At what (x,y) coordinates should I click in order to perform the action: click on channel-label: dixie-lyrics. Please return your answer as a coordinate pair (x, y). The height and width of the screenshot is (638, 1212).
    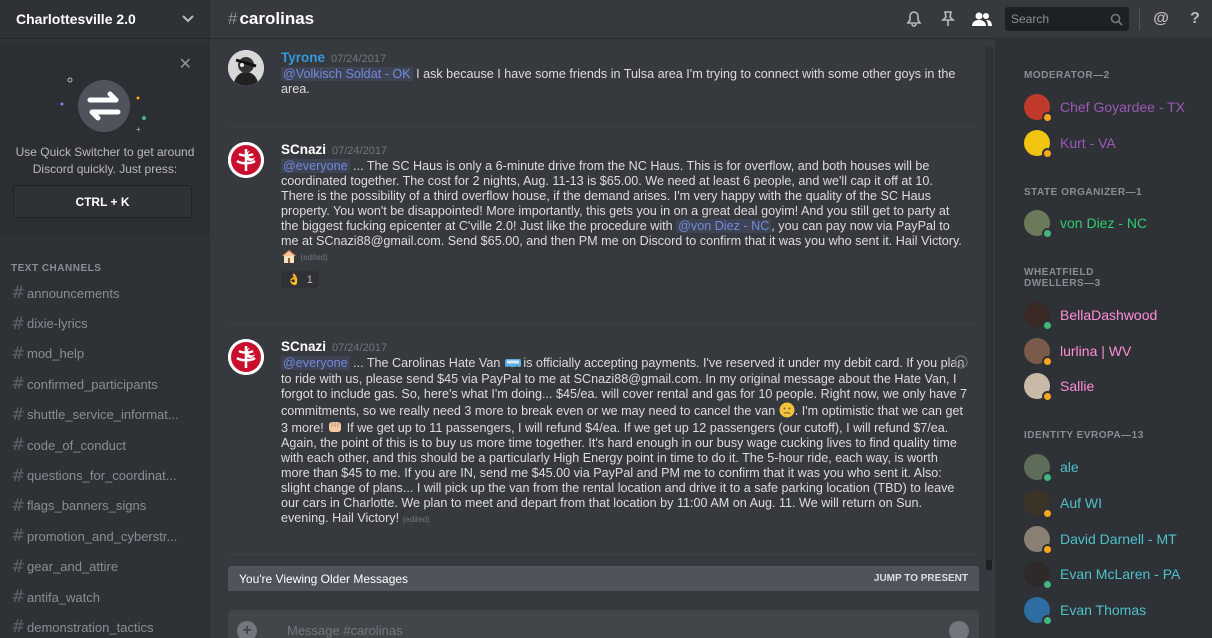
    Looking at the image, I should click on (57, 324).